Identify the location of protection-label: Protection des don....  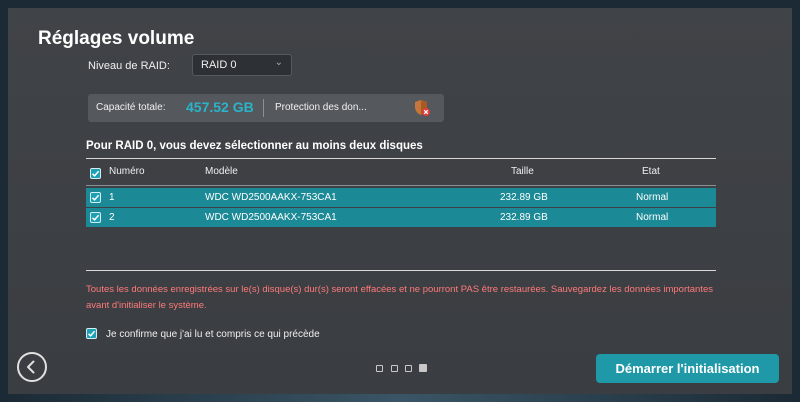
(321, 107).